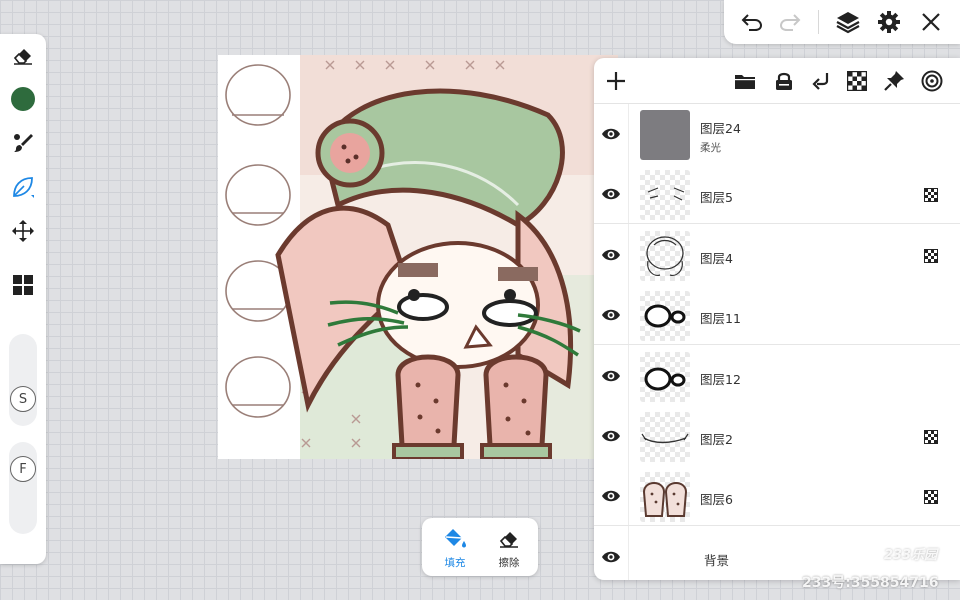 The height and width of the screenshot is (600, 960). Describe the element at coordinates (716, 439) in the screenshot. I see `layer-name: 图层2` at that location.